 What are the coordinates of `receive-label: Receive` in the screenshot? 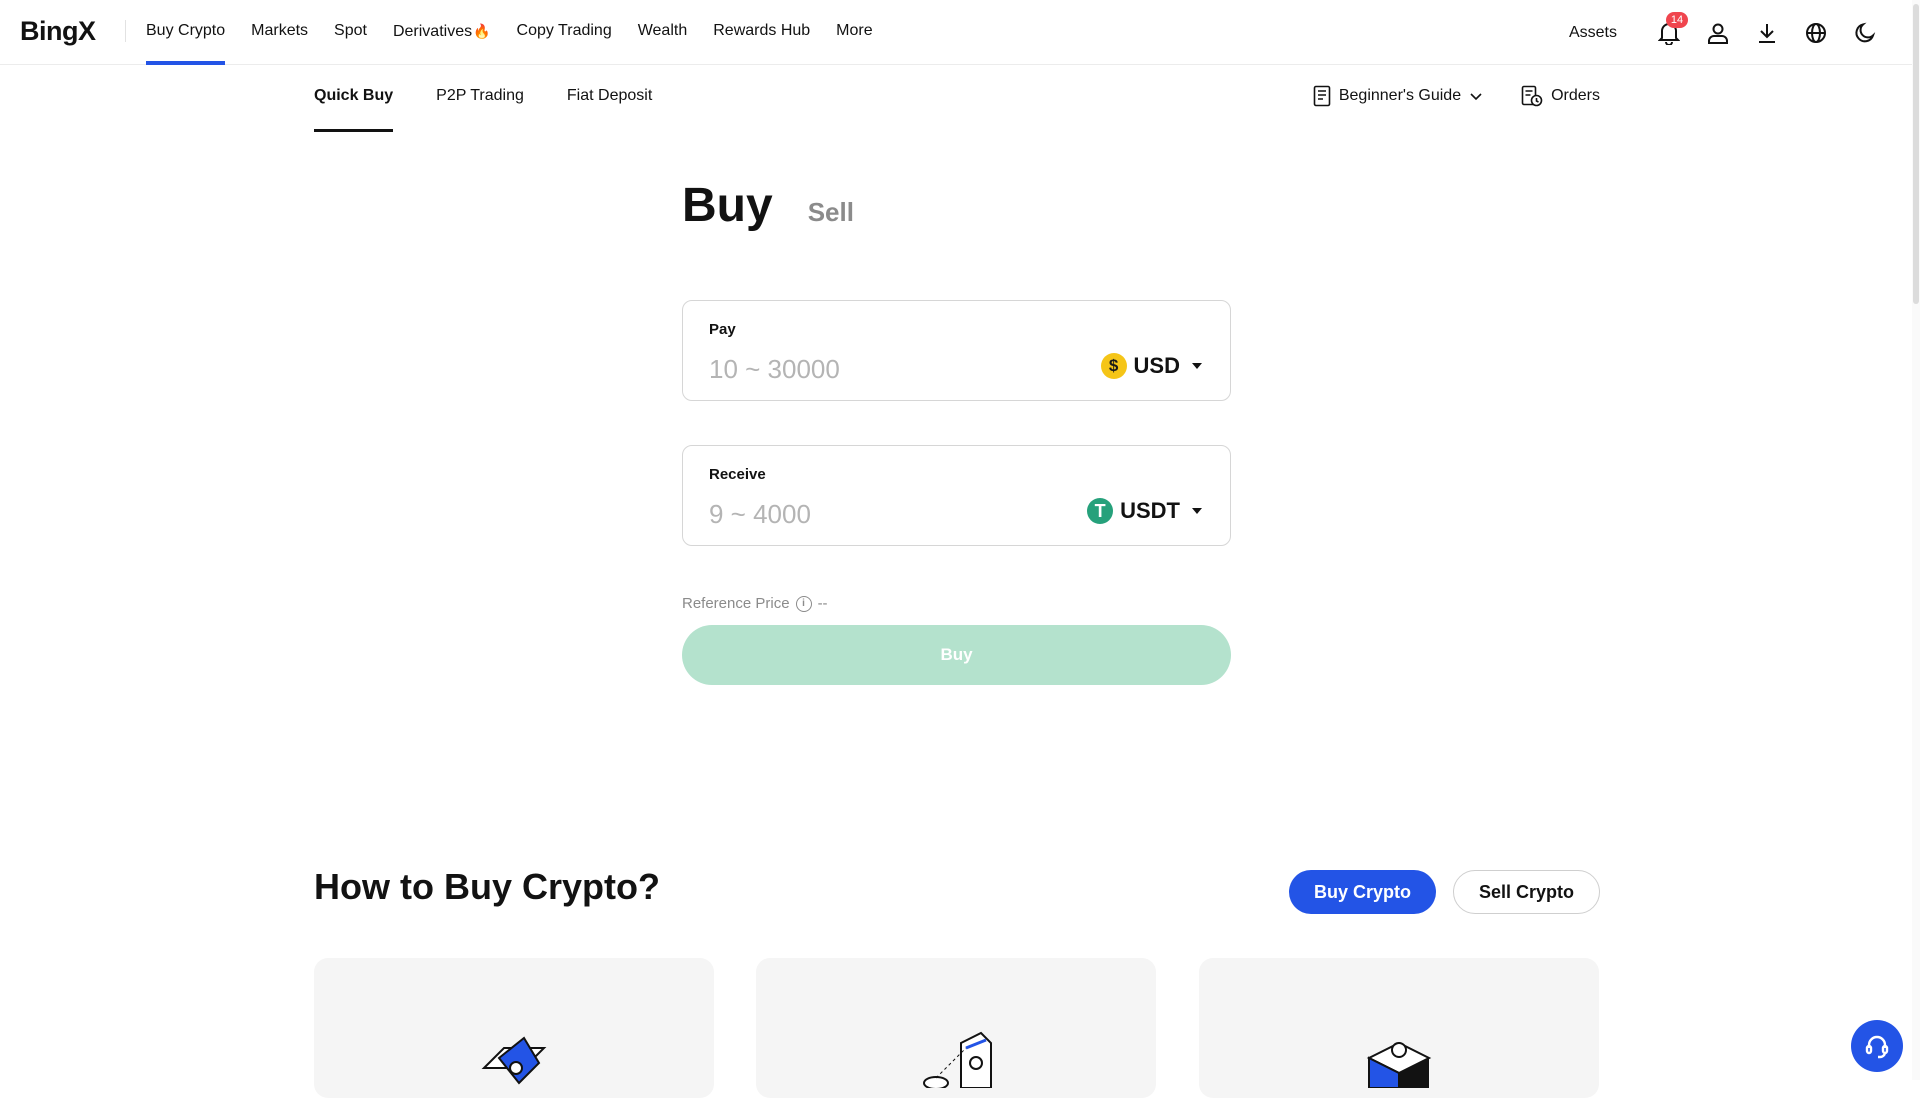 It's located at (737, 474).